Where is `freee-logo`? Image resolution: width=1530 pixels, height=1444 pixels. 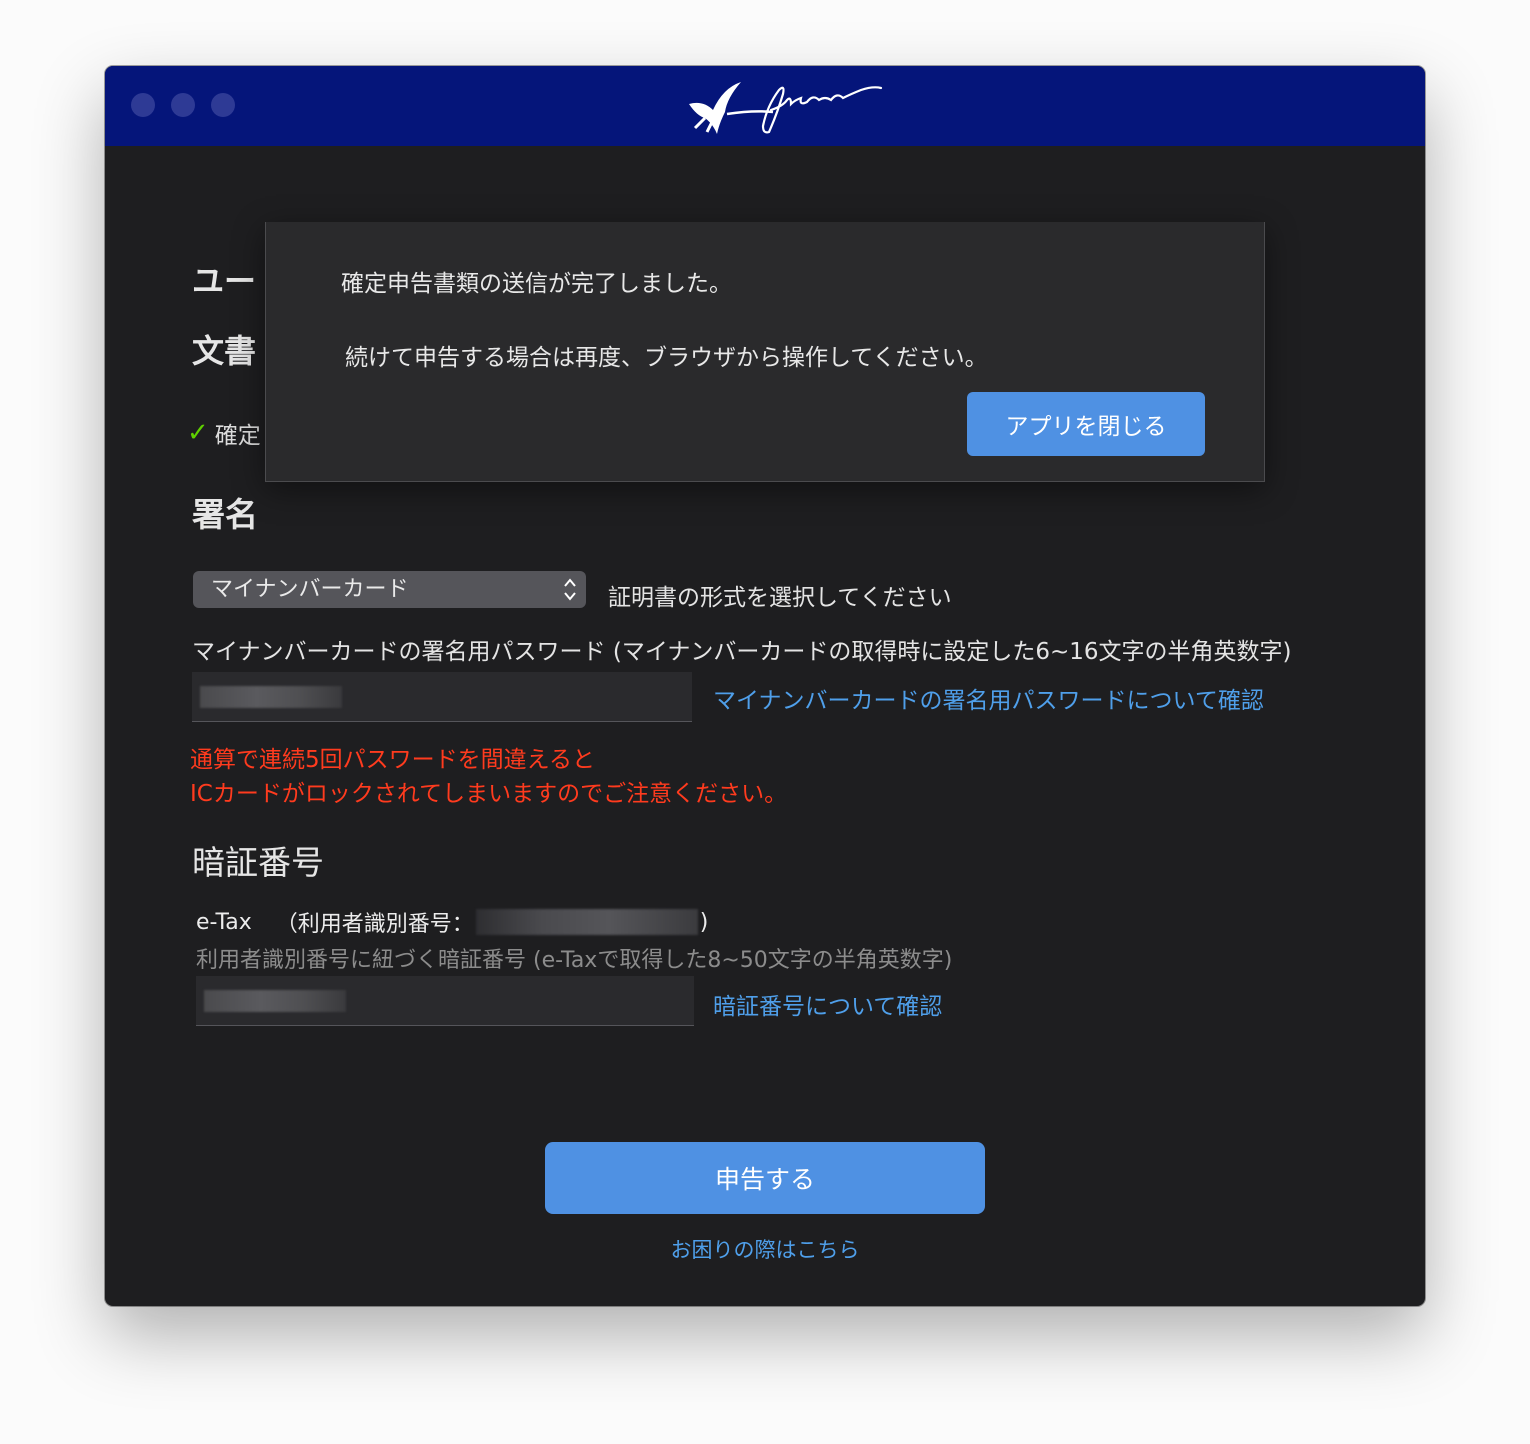 freee-logo is located at coordinates (786, 108).